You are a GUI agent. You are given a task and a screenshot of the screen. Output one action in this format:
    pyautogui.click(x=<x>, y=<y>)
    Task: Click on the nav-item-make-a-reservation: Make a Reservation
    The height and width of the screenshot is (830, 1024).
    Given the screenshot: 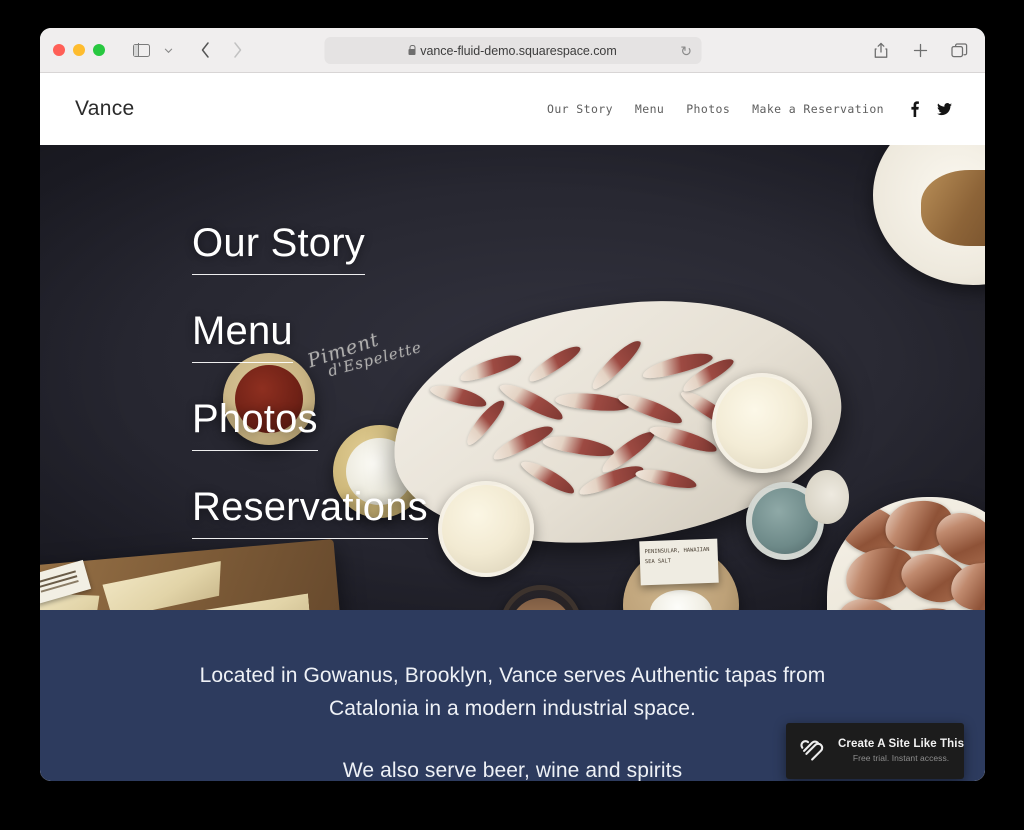 What is the action you would take?
    pyautogui.click(x=818, y=109)
    